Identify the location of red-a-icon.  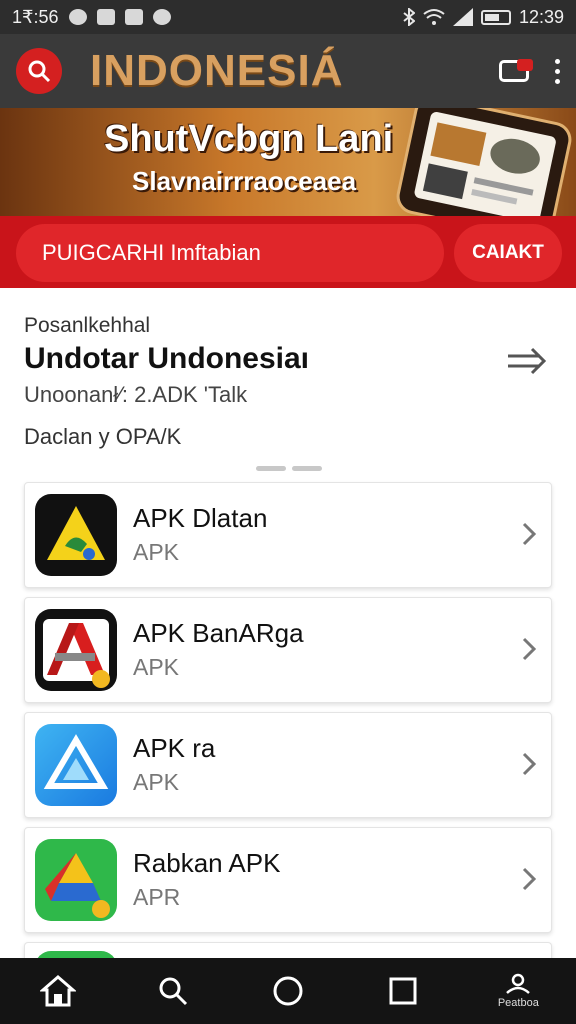
(76, 650).